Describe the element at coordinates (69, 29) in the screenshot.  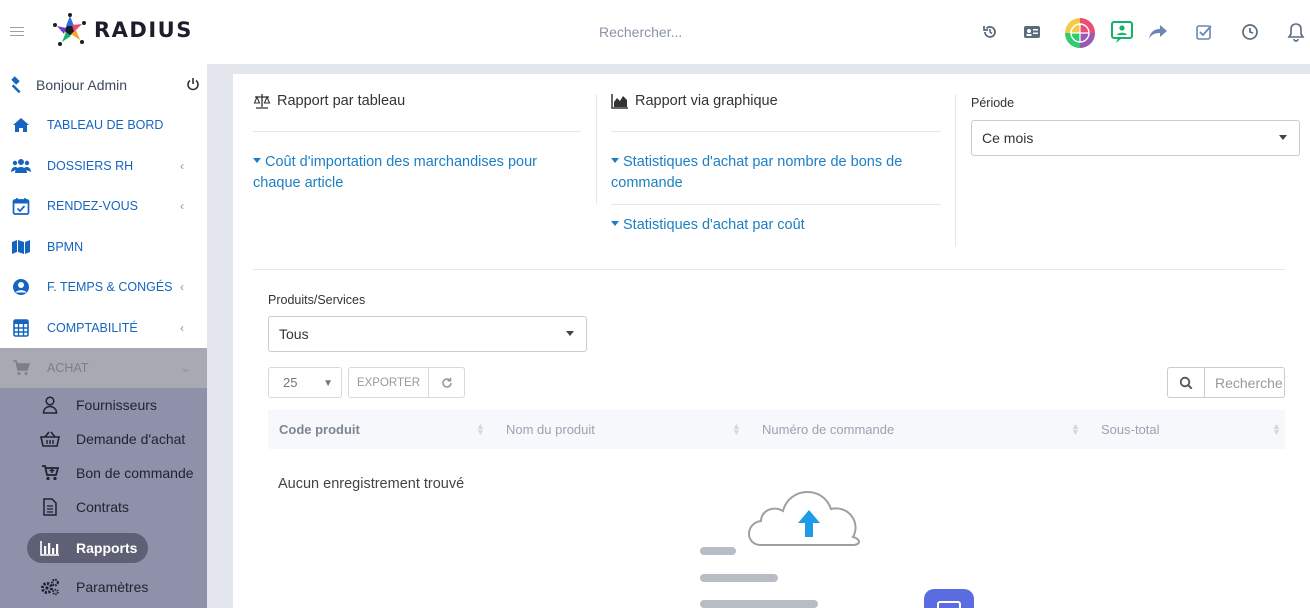
I see `radius-logo-icon` at that location.